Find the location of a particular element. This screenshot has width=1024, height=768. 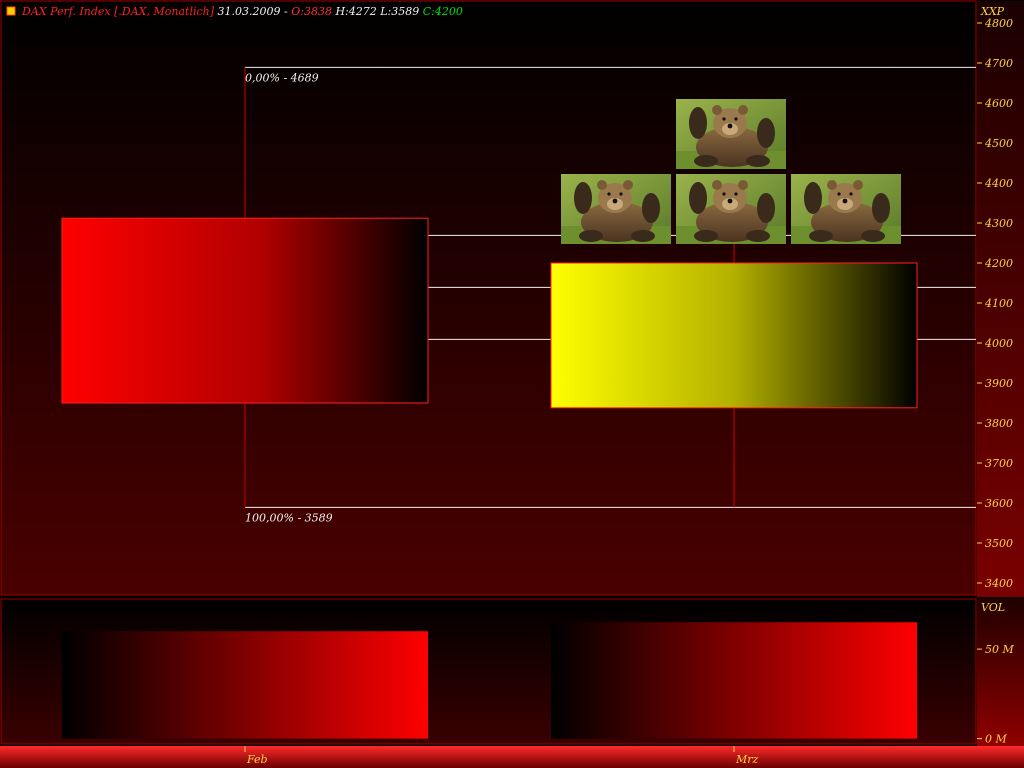

price-tick-label: 4600 is located at coordinates (998, 103).